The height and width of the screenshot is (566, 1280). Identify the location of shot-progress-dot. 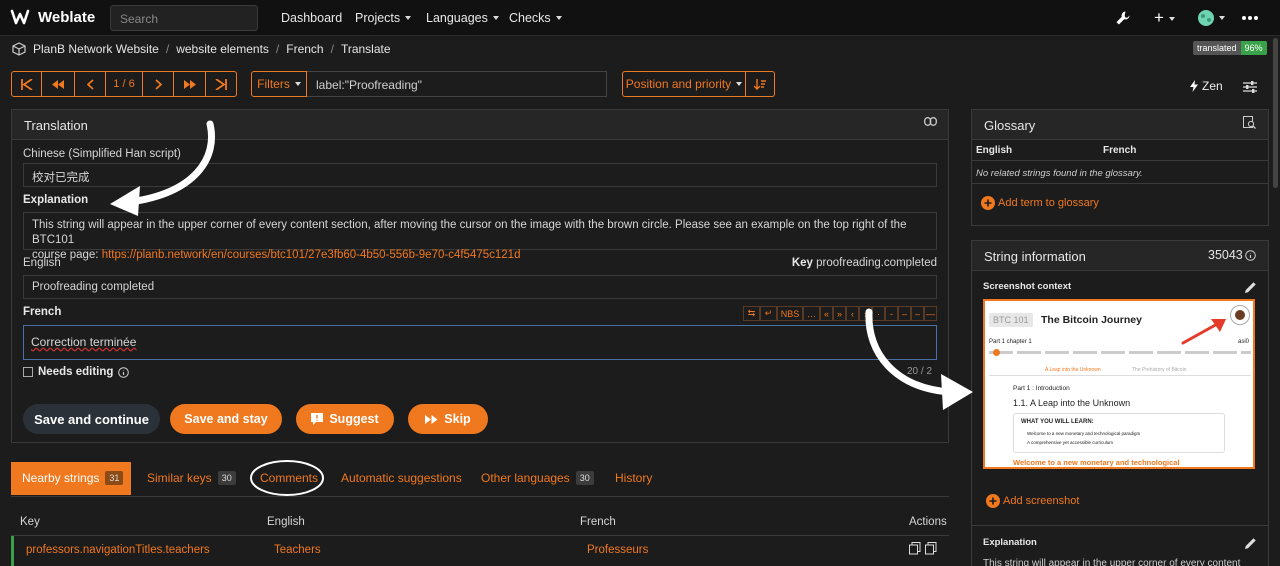
(996, 352).